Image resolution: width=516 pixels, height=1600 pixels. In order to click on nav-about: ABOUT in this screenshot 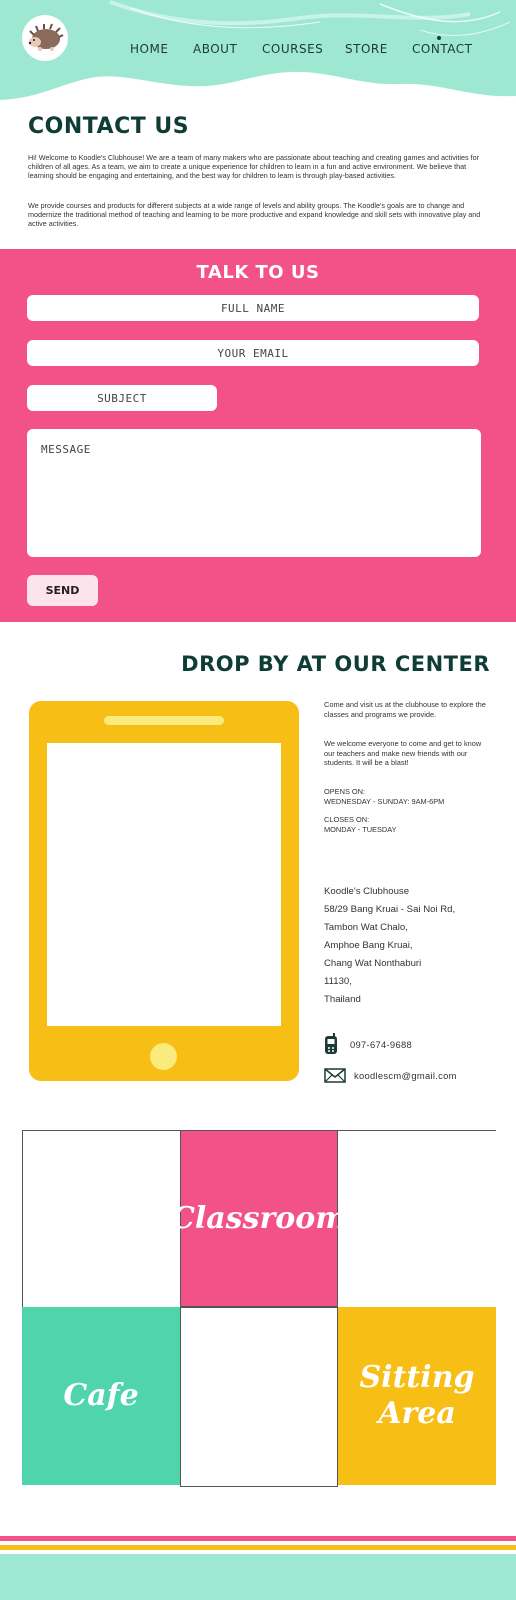, I will do `click(215, 49)`.